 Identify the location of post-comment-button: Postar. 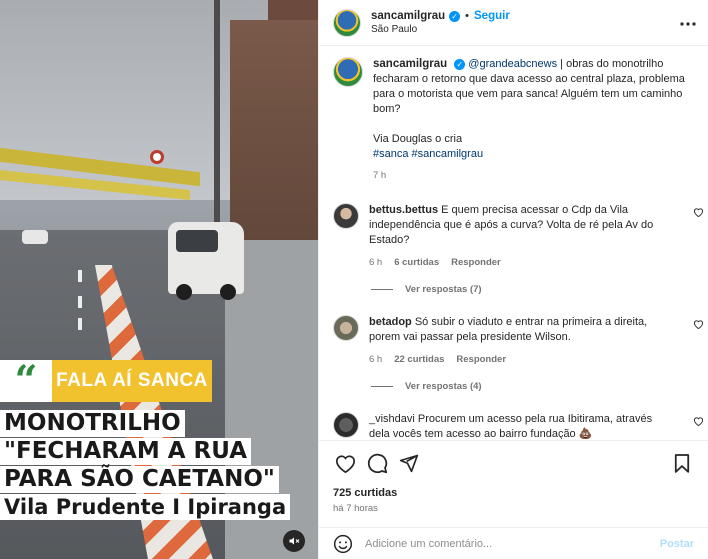
(677, 544).